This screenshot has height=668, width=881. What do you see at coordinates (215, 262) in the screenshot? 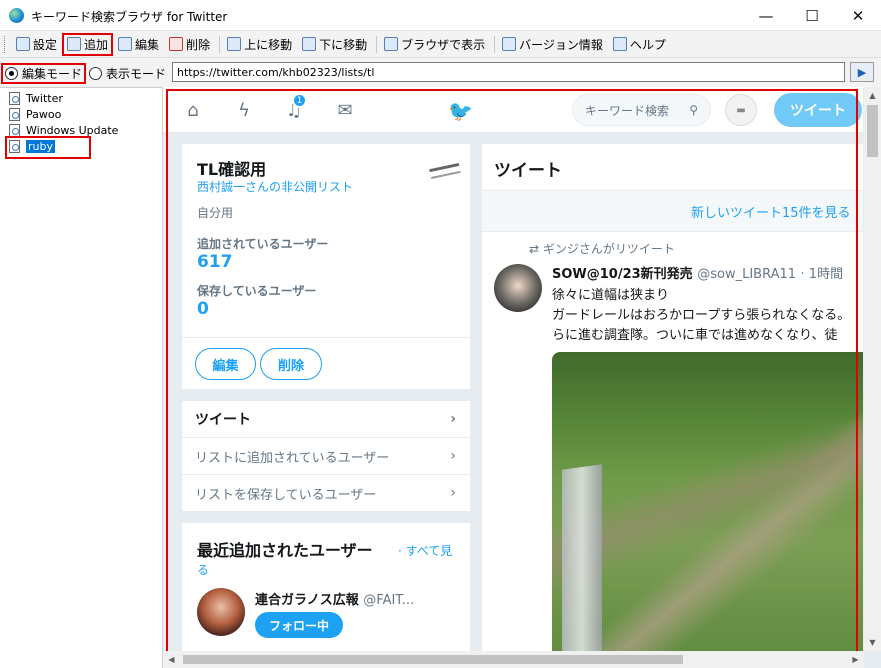
I see `members-count: 617` at bounding box center [215, 262].